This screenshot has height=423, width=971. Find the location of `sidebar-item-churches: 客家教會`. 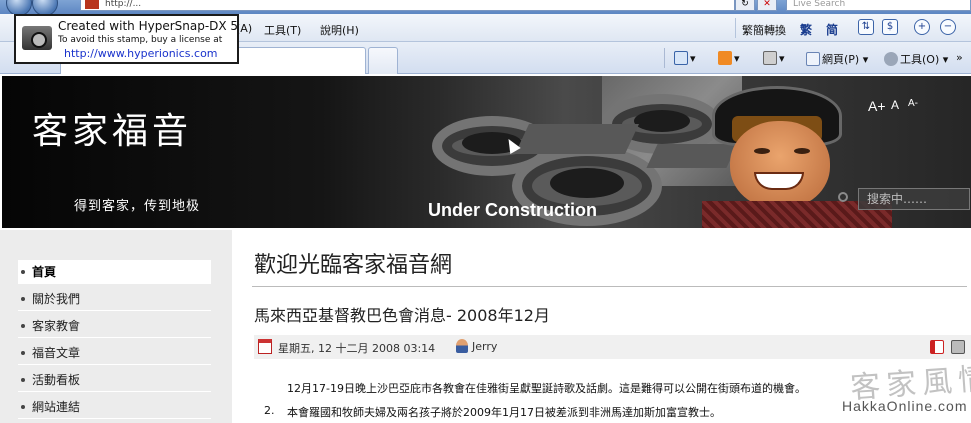

sidebar-item-churches: 客家教會 is located at coordinates (114, 326).